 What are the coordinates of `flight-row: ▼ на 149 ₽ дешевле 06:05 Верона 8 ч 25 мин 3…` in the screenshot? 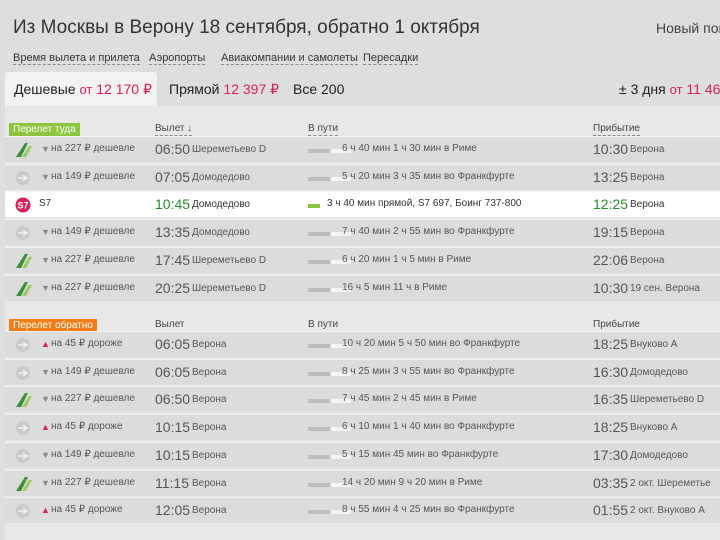 It's located at (362, 371).